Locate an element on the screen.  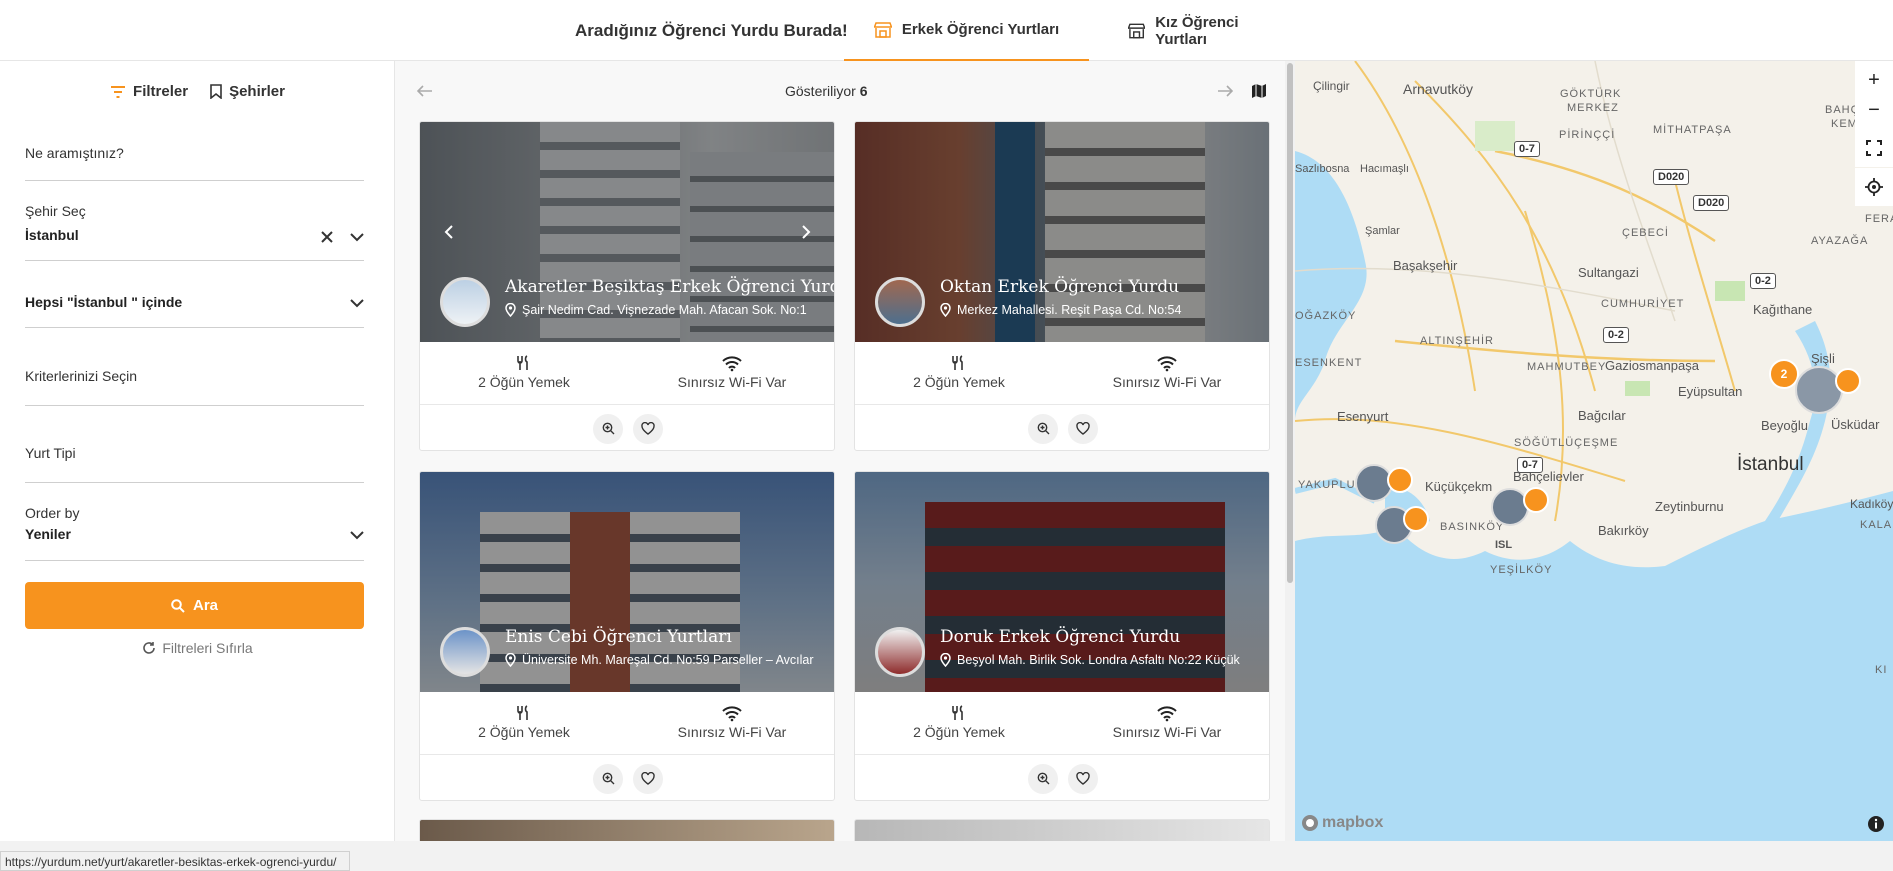
arrow-right-icon is located at coordinates (1225, 91).